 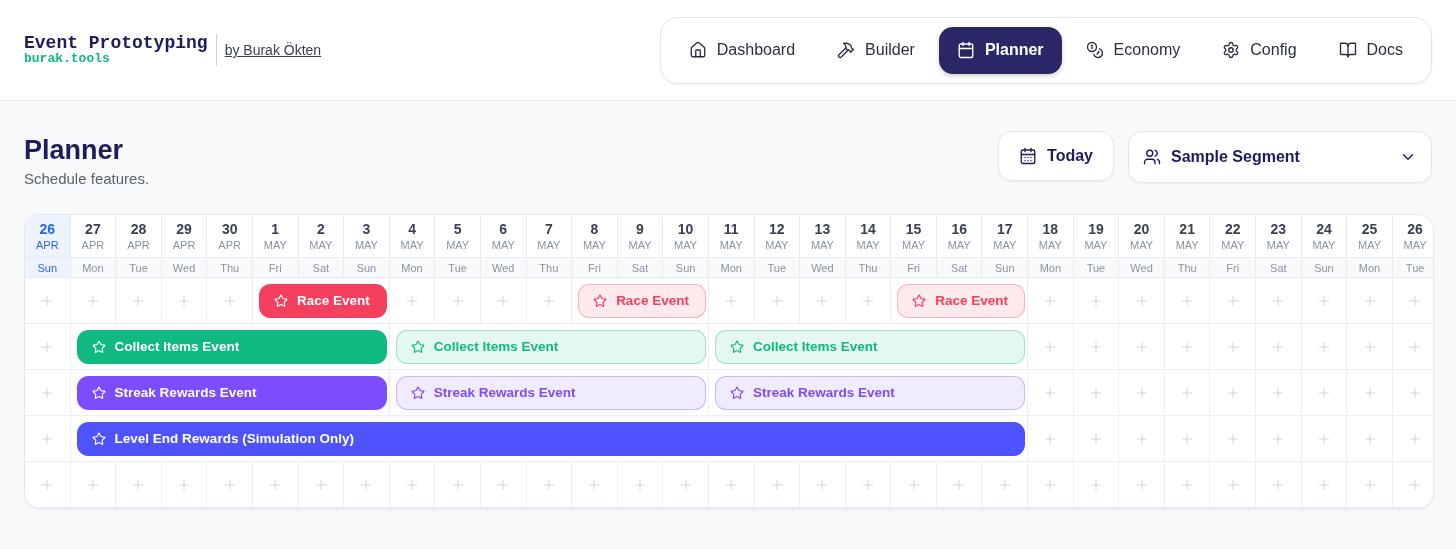 What do you see at coordinates (697, 50) in the screenshot?
I see `house-icon` at bounding box center [697, 50].